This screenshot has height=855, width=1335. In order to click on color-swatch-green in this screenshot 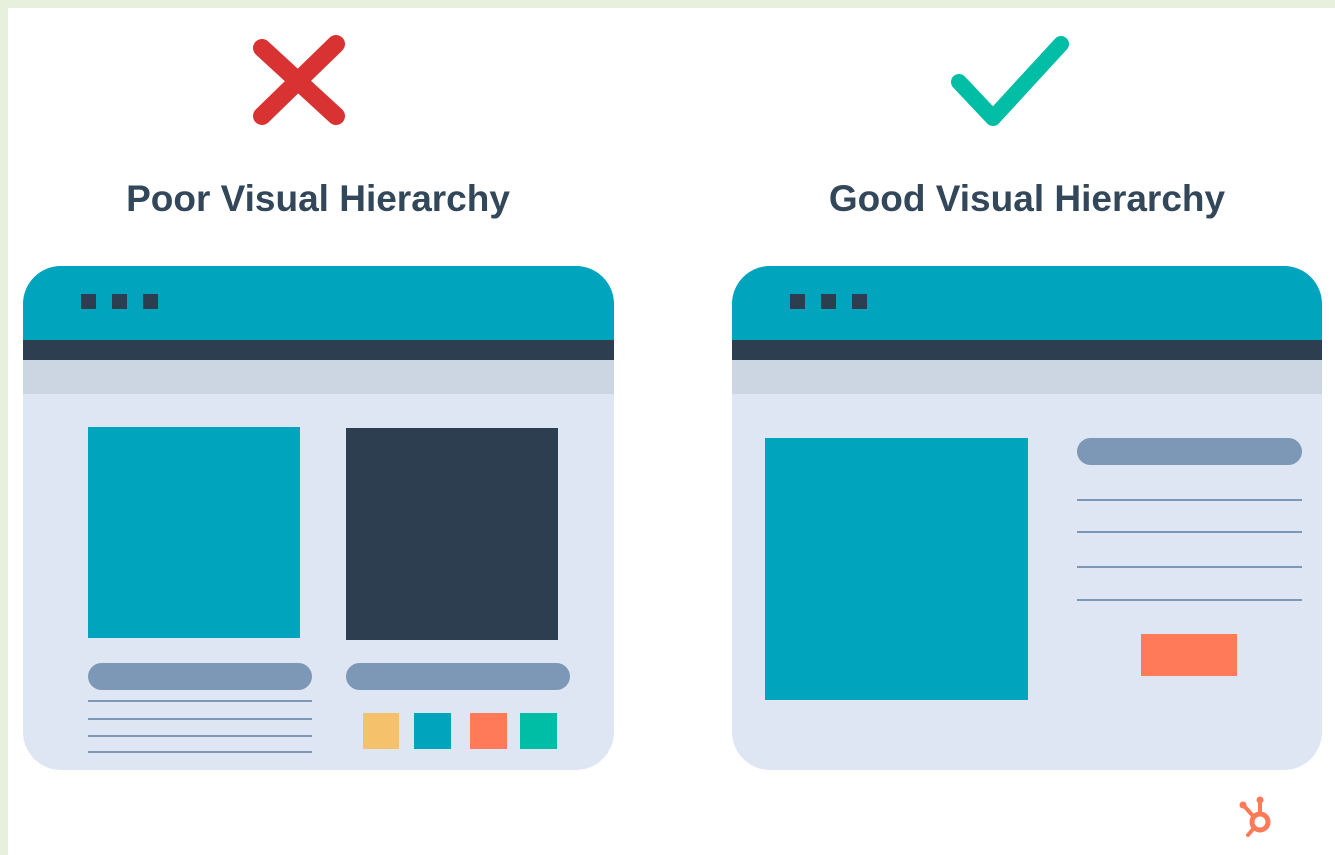, I will do `click(538, 731)`.